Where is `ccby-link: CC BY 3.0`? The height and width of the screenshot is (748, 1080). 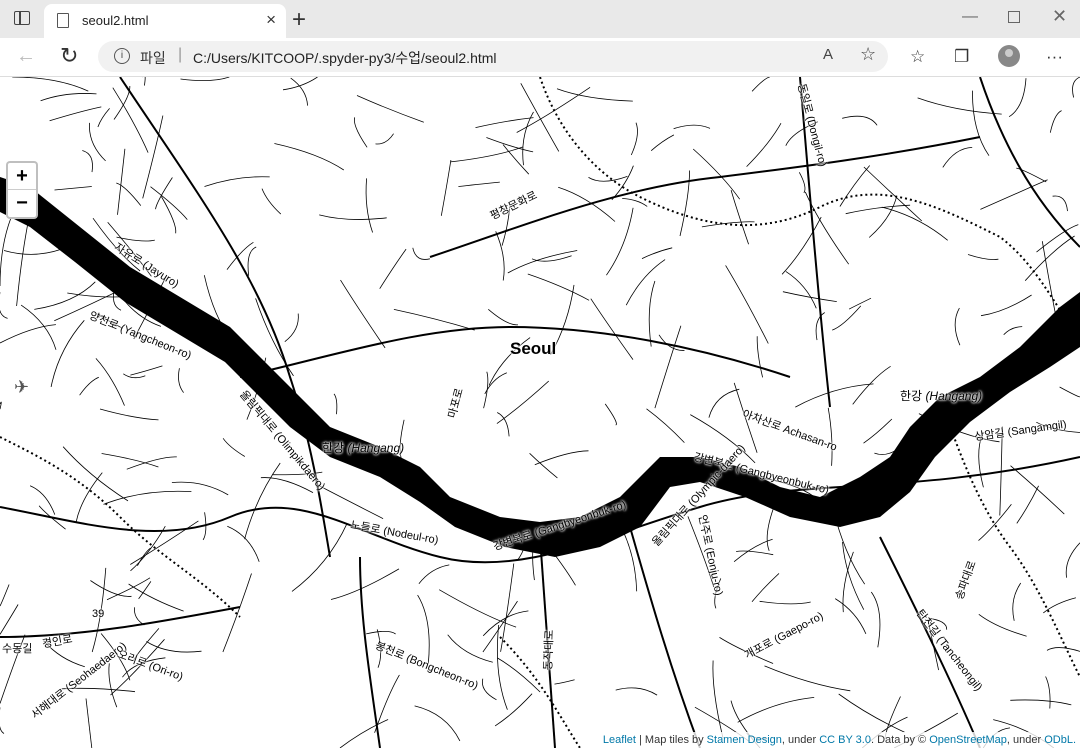 ccby-link: CC BY 3.0 is located at coordinates (845, 740).